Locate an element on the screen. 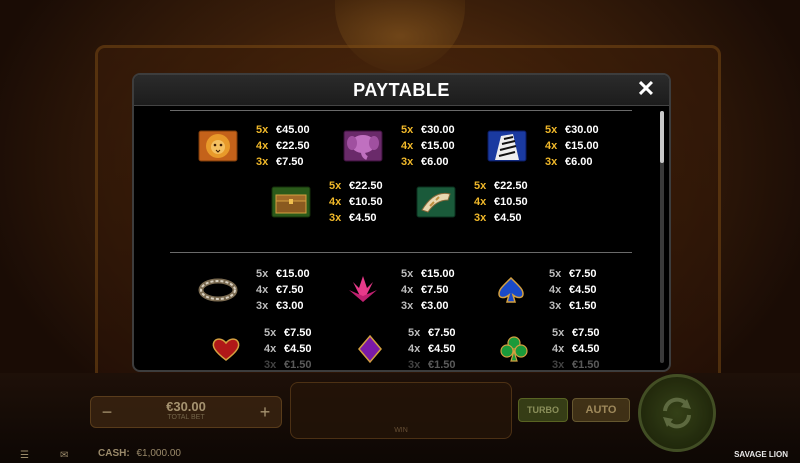 This screenshot has height=463, width=800. lion-icon is located at coordinates (218, 146).